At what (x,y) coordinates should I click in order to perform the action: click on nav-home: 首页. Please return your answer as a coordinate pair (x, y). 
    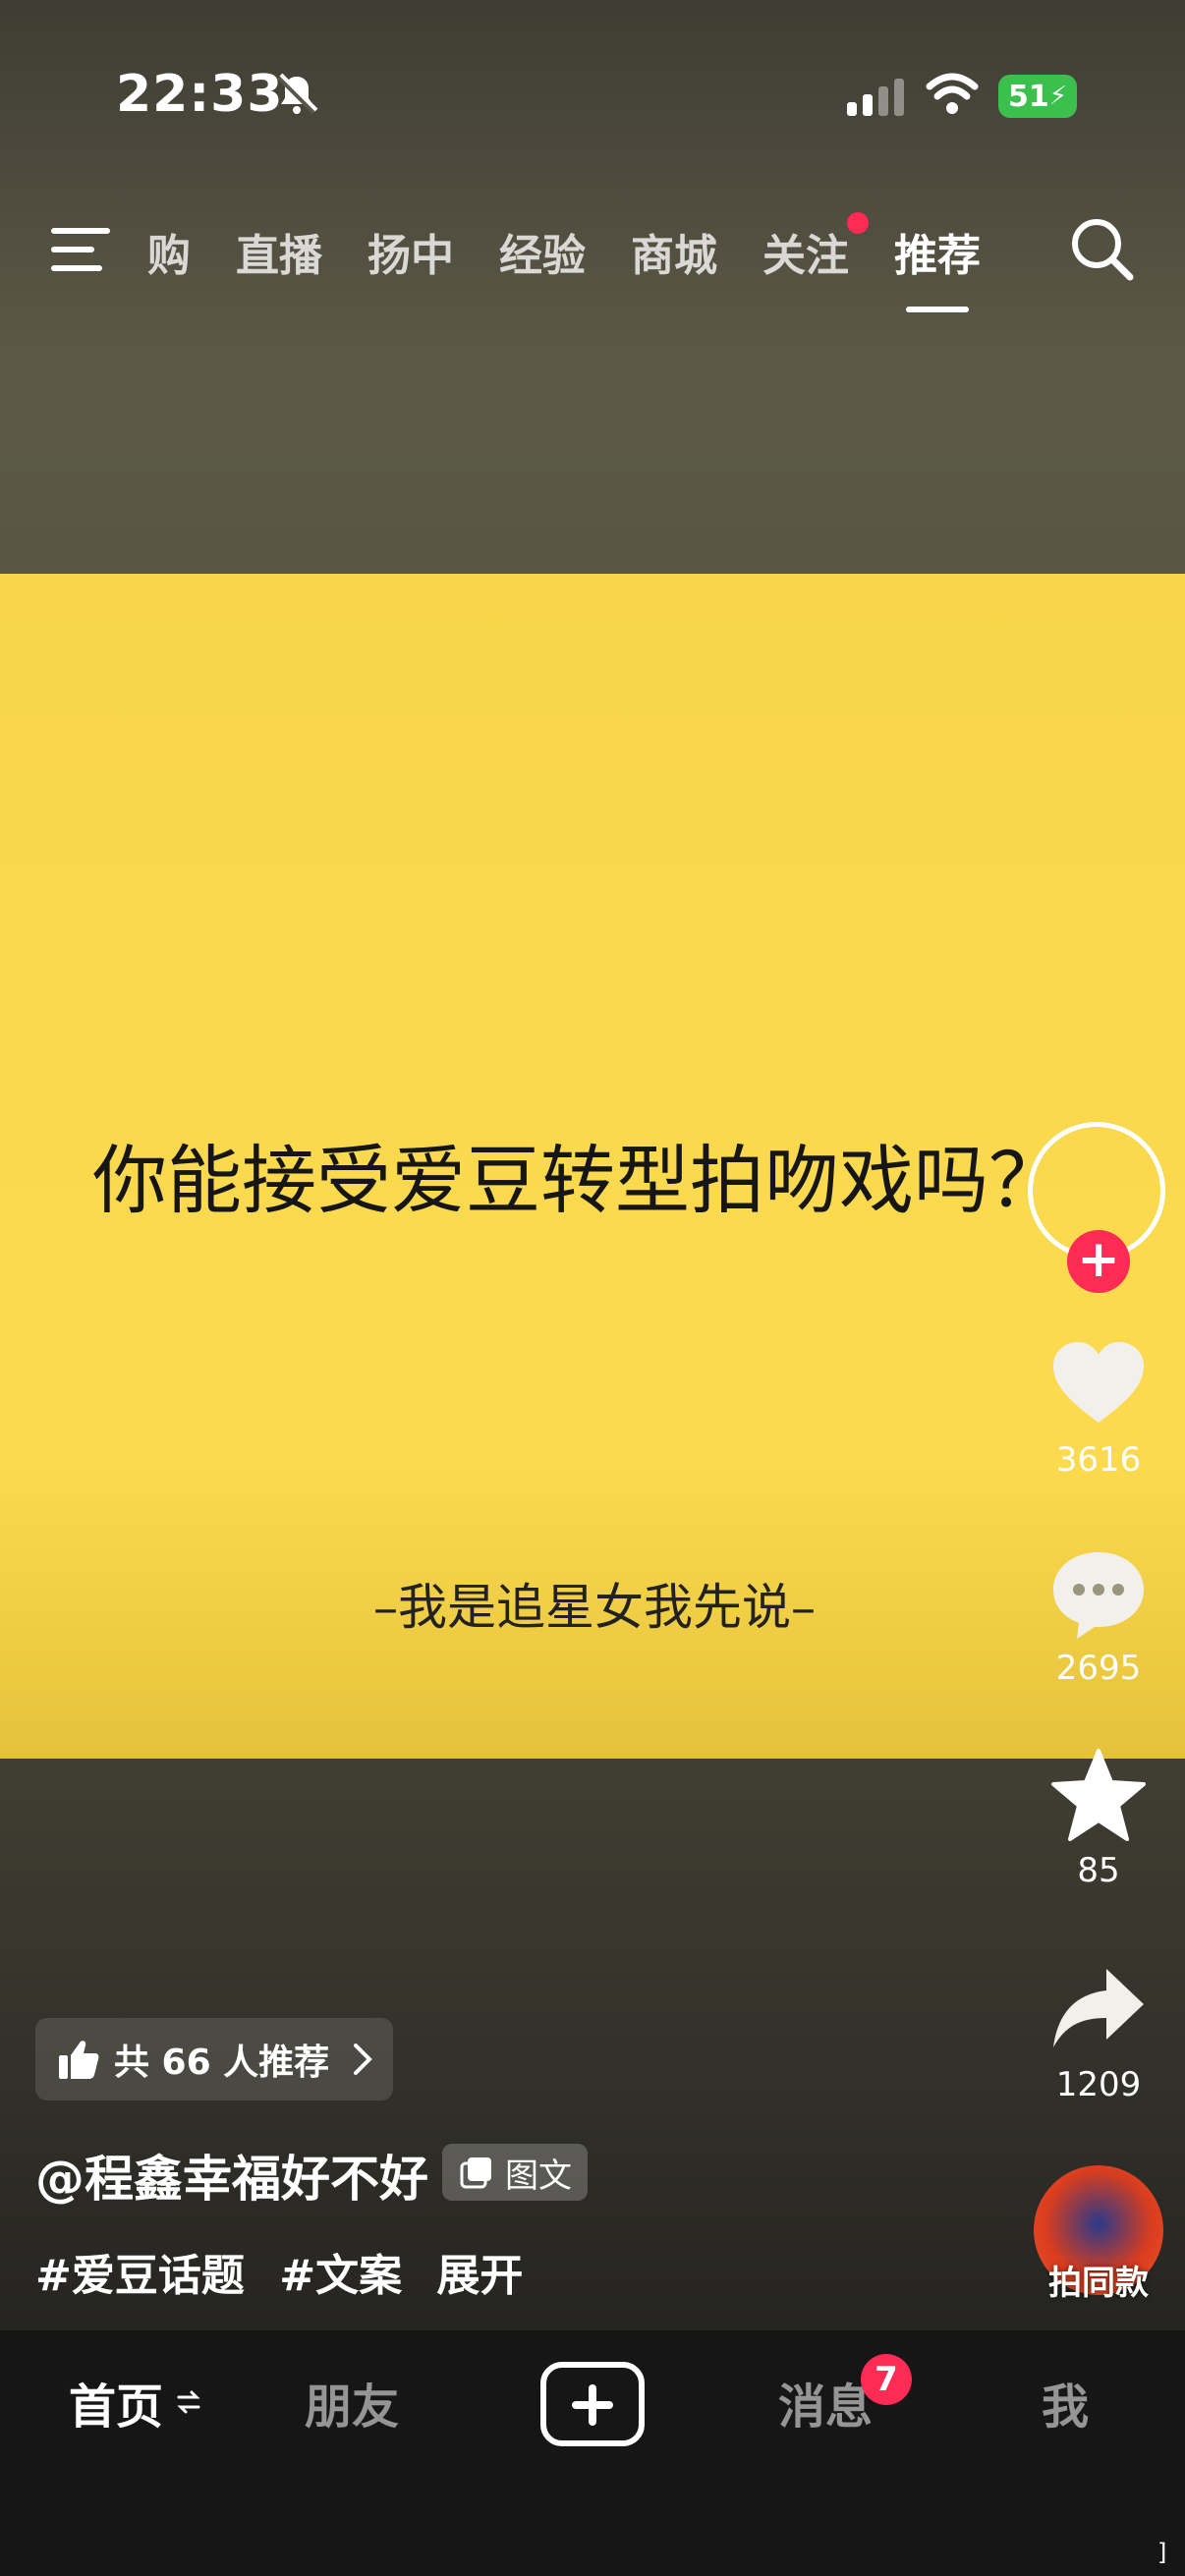
    Looking at the image, I should click on (116, 2402).